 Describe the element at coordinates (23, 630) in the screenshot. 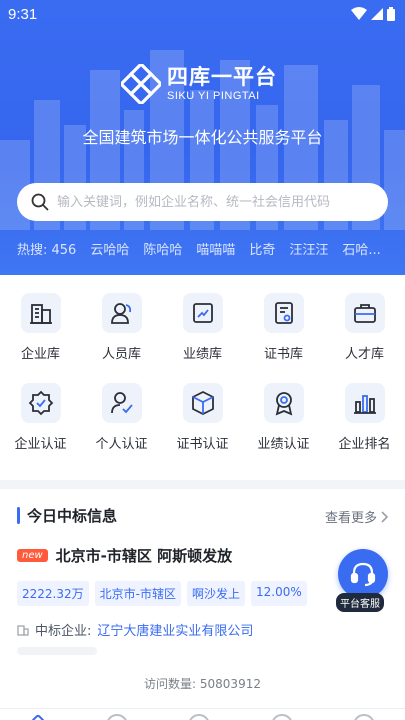

I see `company-building-icon` at that location.